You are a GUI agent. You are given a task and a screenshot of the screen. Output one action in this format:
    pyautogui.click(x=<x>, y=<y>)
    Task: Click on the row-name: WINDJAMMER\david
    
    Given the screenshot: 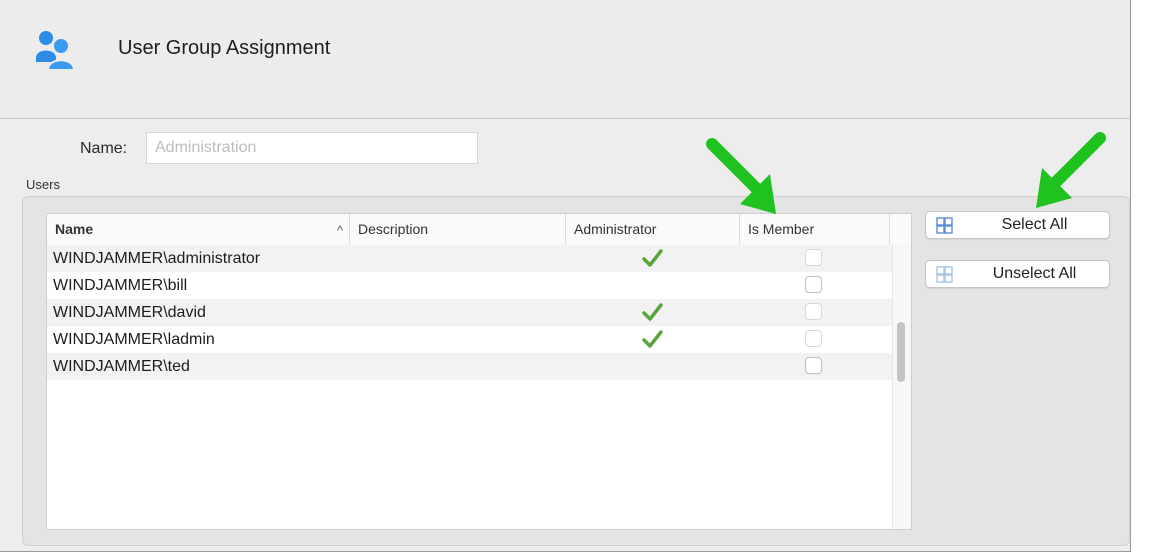 What is the action you would take?
    pyautogui.click(x=129, y=312)
    